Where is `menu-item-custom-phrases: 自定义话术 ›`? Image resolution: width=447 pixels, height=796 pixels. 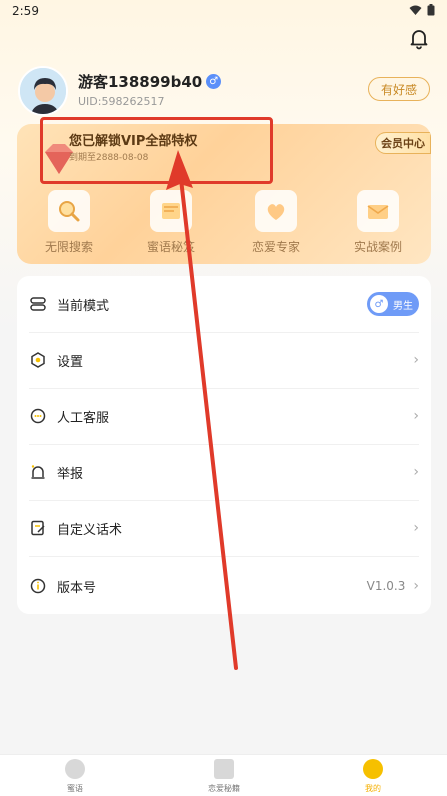 menu-item-custom-phrases: 自定义话术 › is located at coordinates (224, 528).